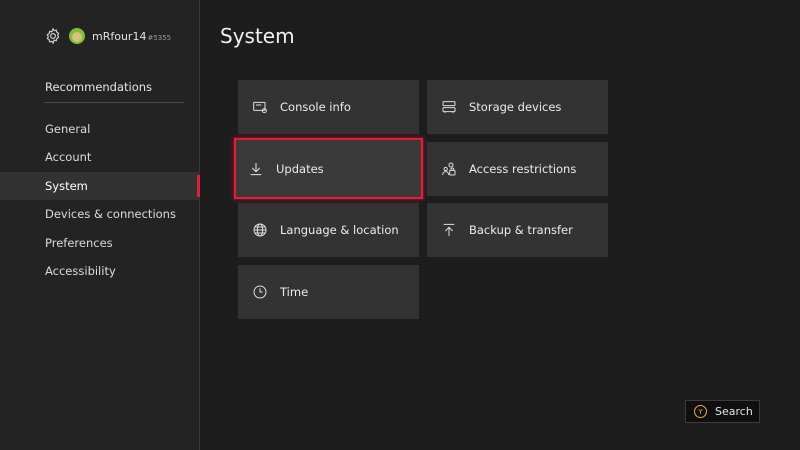 This screenshot has width=800, height=450. What do you see at coordinates (100, 129) in the screenshot?
I see `sidebar-item-general: General` at bounding box center [100, 129].